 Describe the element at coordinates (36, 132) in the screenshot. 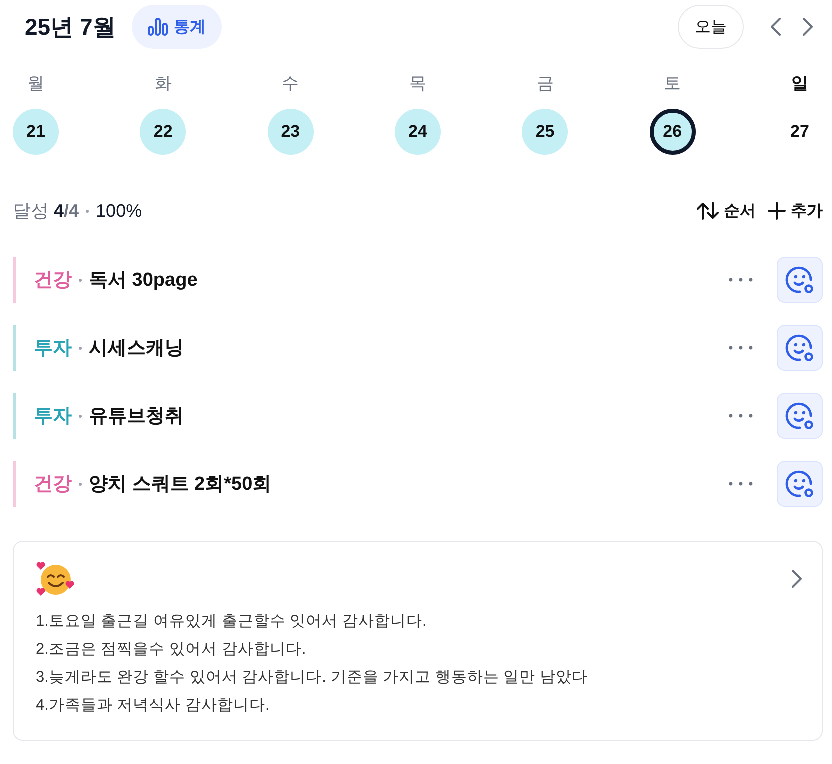

I see `date-button: 21` at that location.